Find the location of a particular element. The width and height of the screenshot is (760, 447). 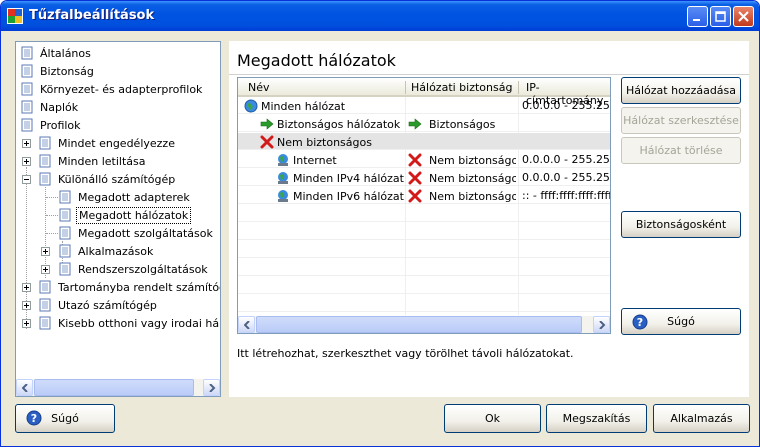

cell-name: Minden IPv4 hálózat is located at coordinates (340, 178).